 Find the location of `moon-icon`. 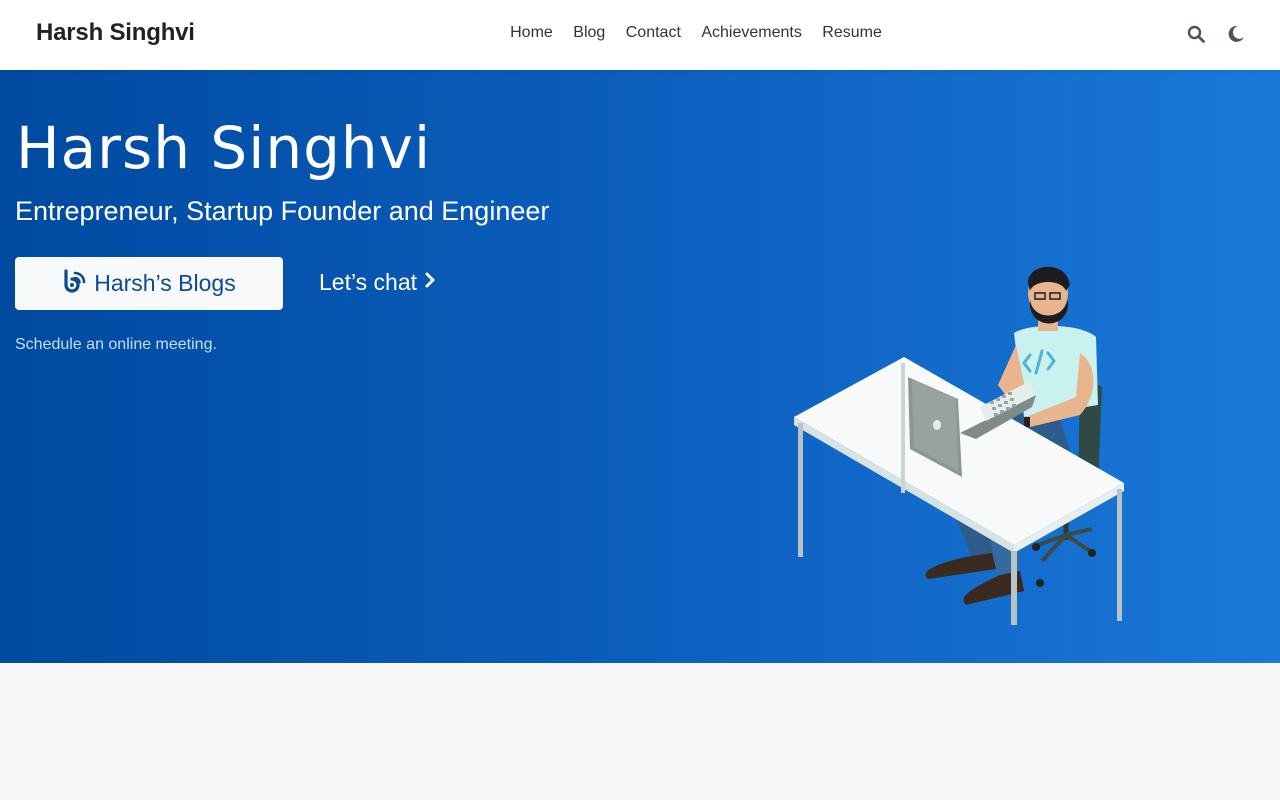

moon-icon is located at coordinates (1236, 34).